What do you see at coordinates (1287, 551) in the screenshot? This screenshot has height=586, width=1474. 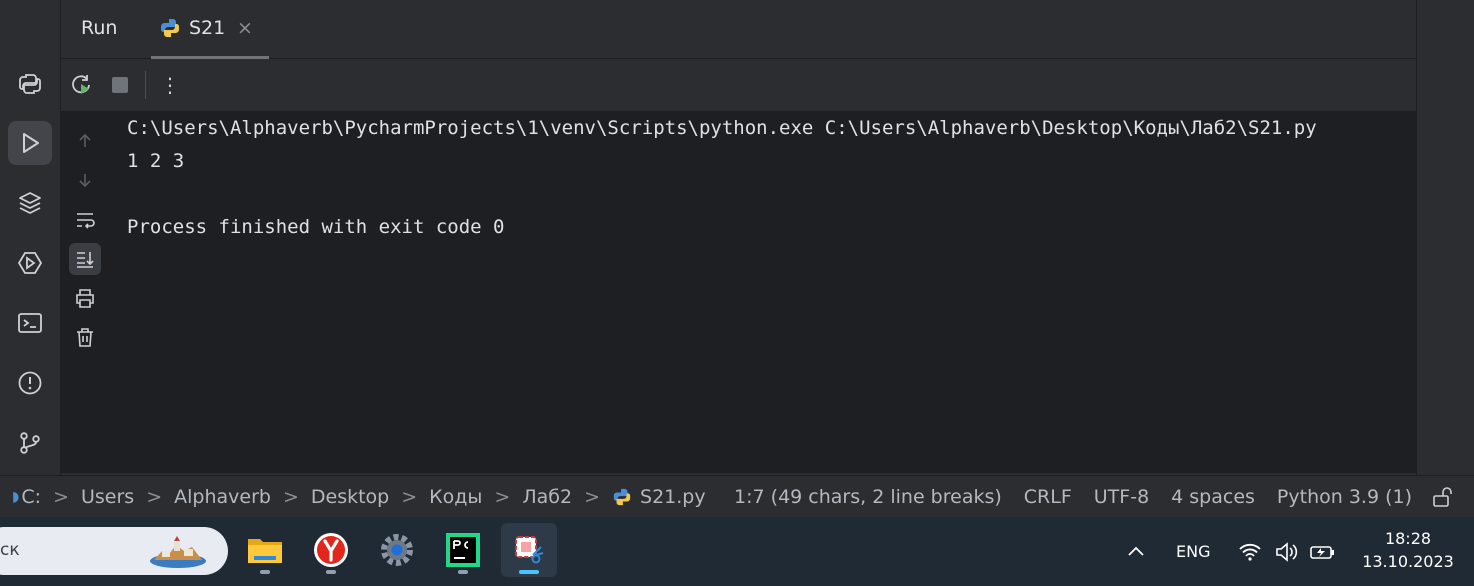 I see `volume-icon` at bounding box center [1287, 551].